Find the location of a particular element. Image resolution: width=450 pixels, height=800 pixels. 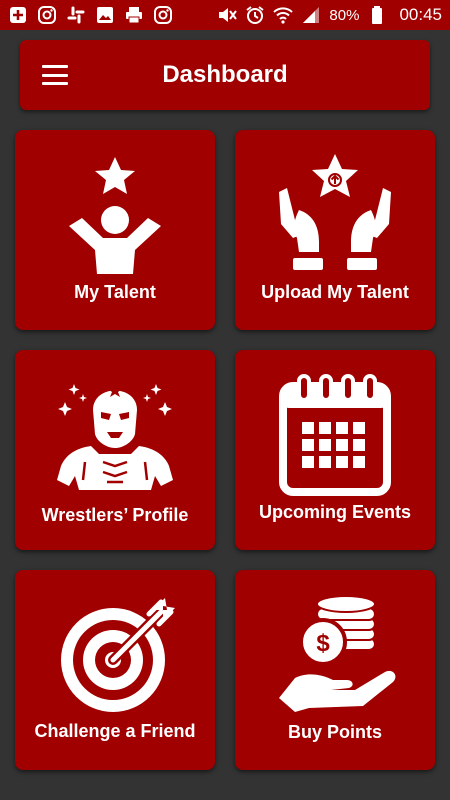

card-label: Upload My Talent is located at coordinates (335, 292).